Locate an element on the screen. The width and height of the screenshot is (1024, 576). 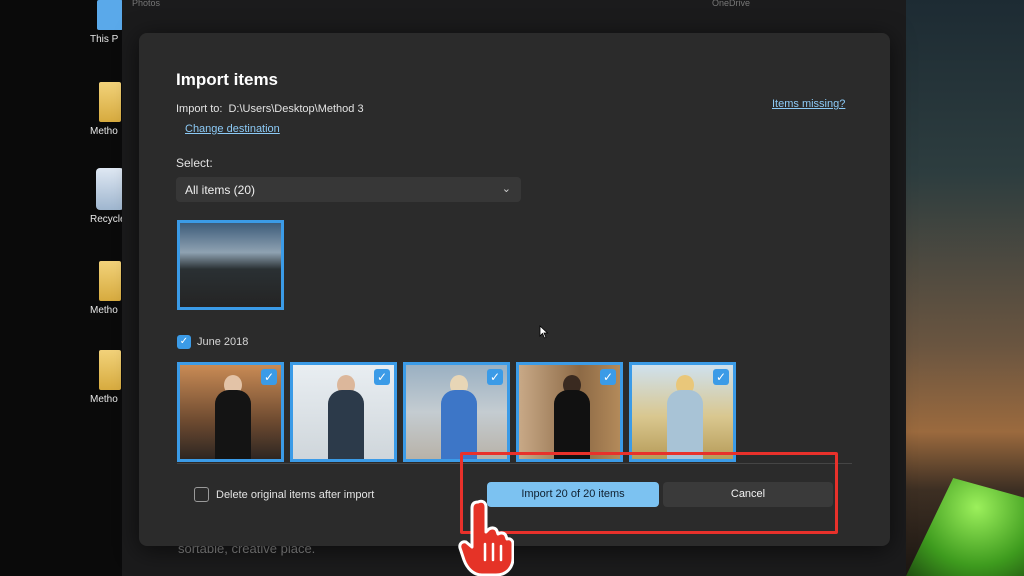
select-label: Select: is located at coordinates (194, 163).